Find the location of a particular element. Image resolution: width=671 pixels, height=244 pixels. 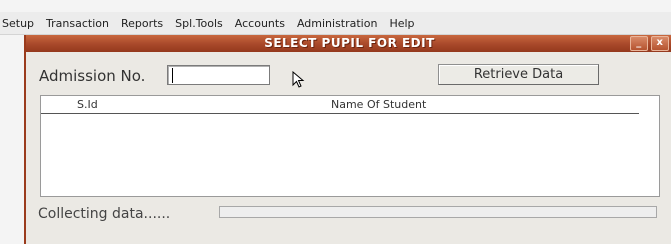

minimize-button: _ is located at coordinates (639, 43).